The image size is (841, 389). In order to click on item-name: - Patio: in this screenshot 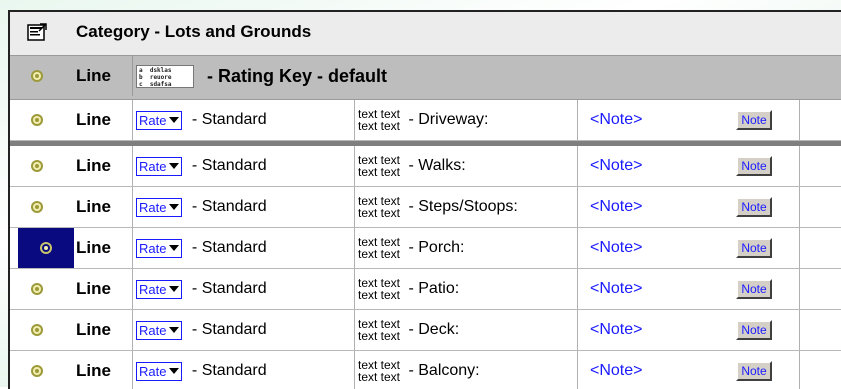, I will do `click(432, 288)`.